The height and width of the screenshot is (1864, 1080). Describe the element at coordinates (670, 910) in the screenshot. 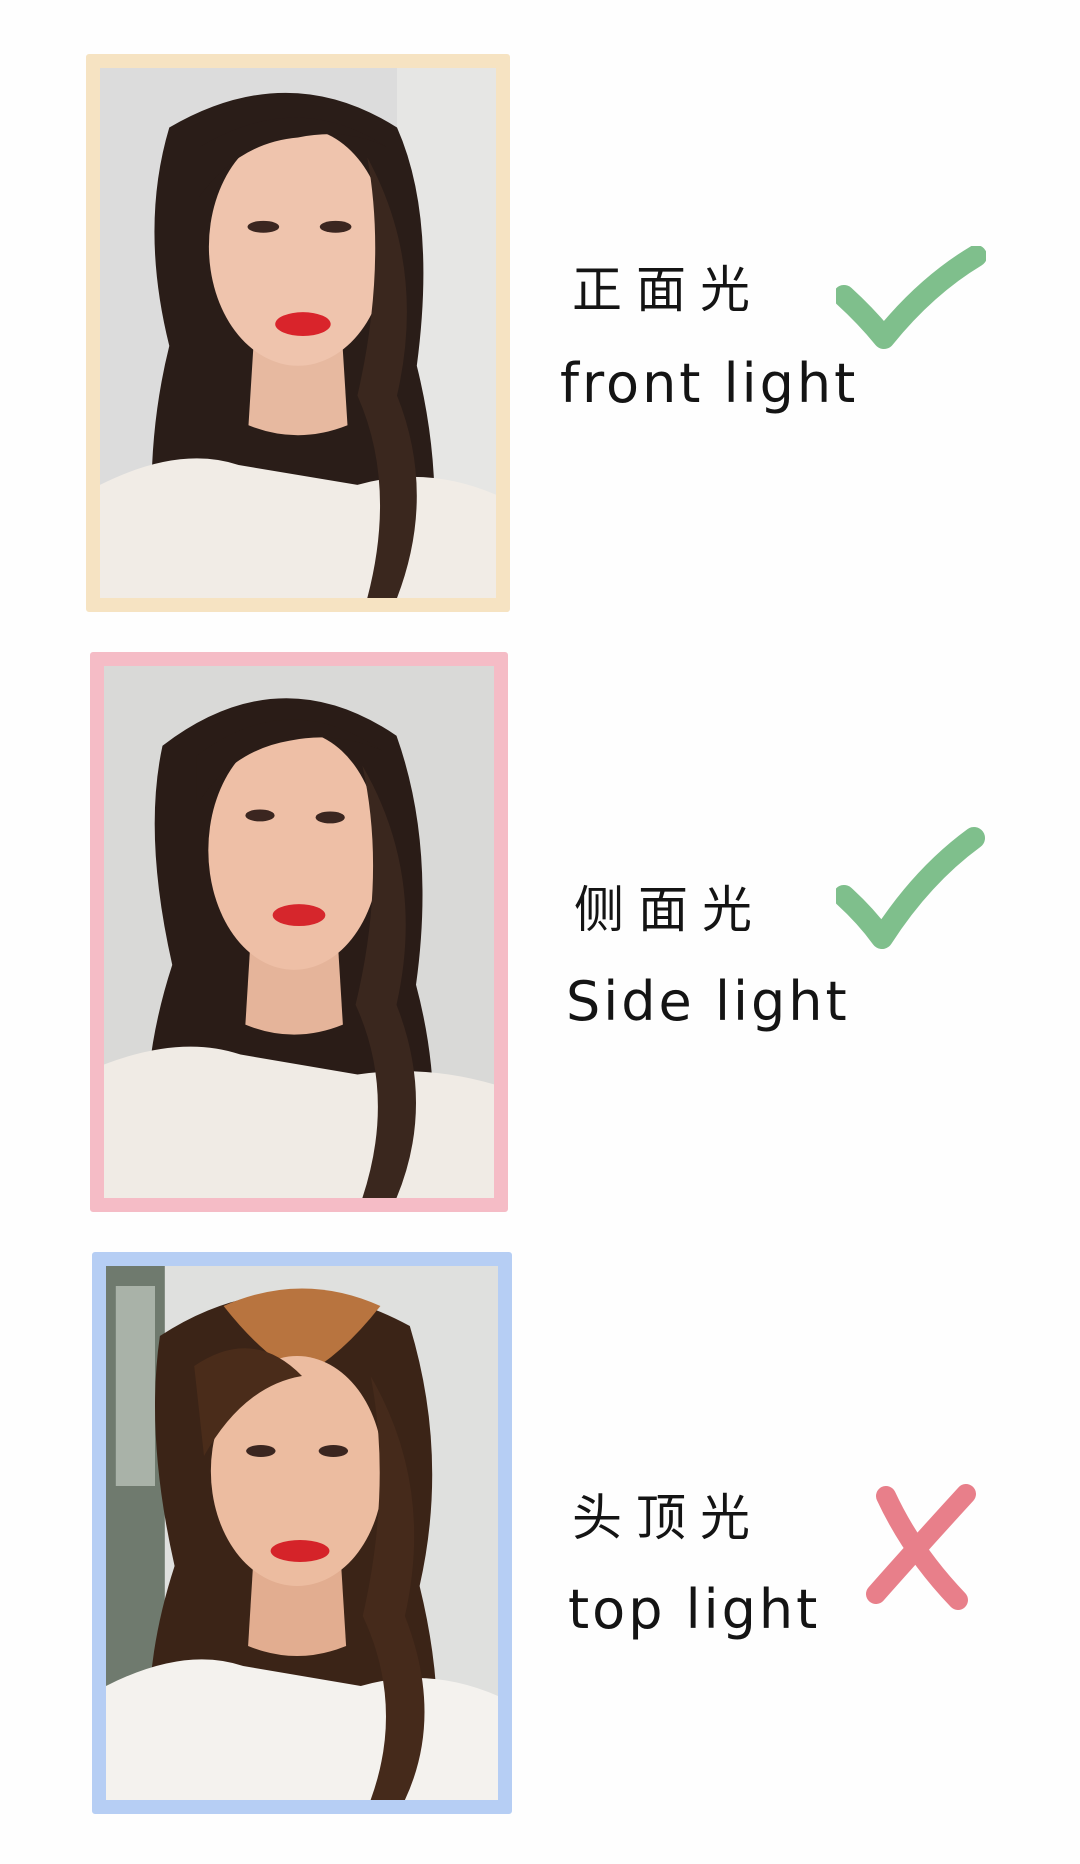

I see `label-cn-side-light: 侧面光` at that location.